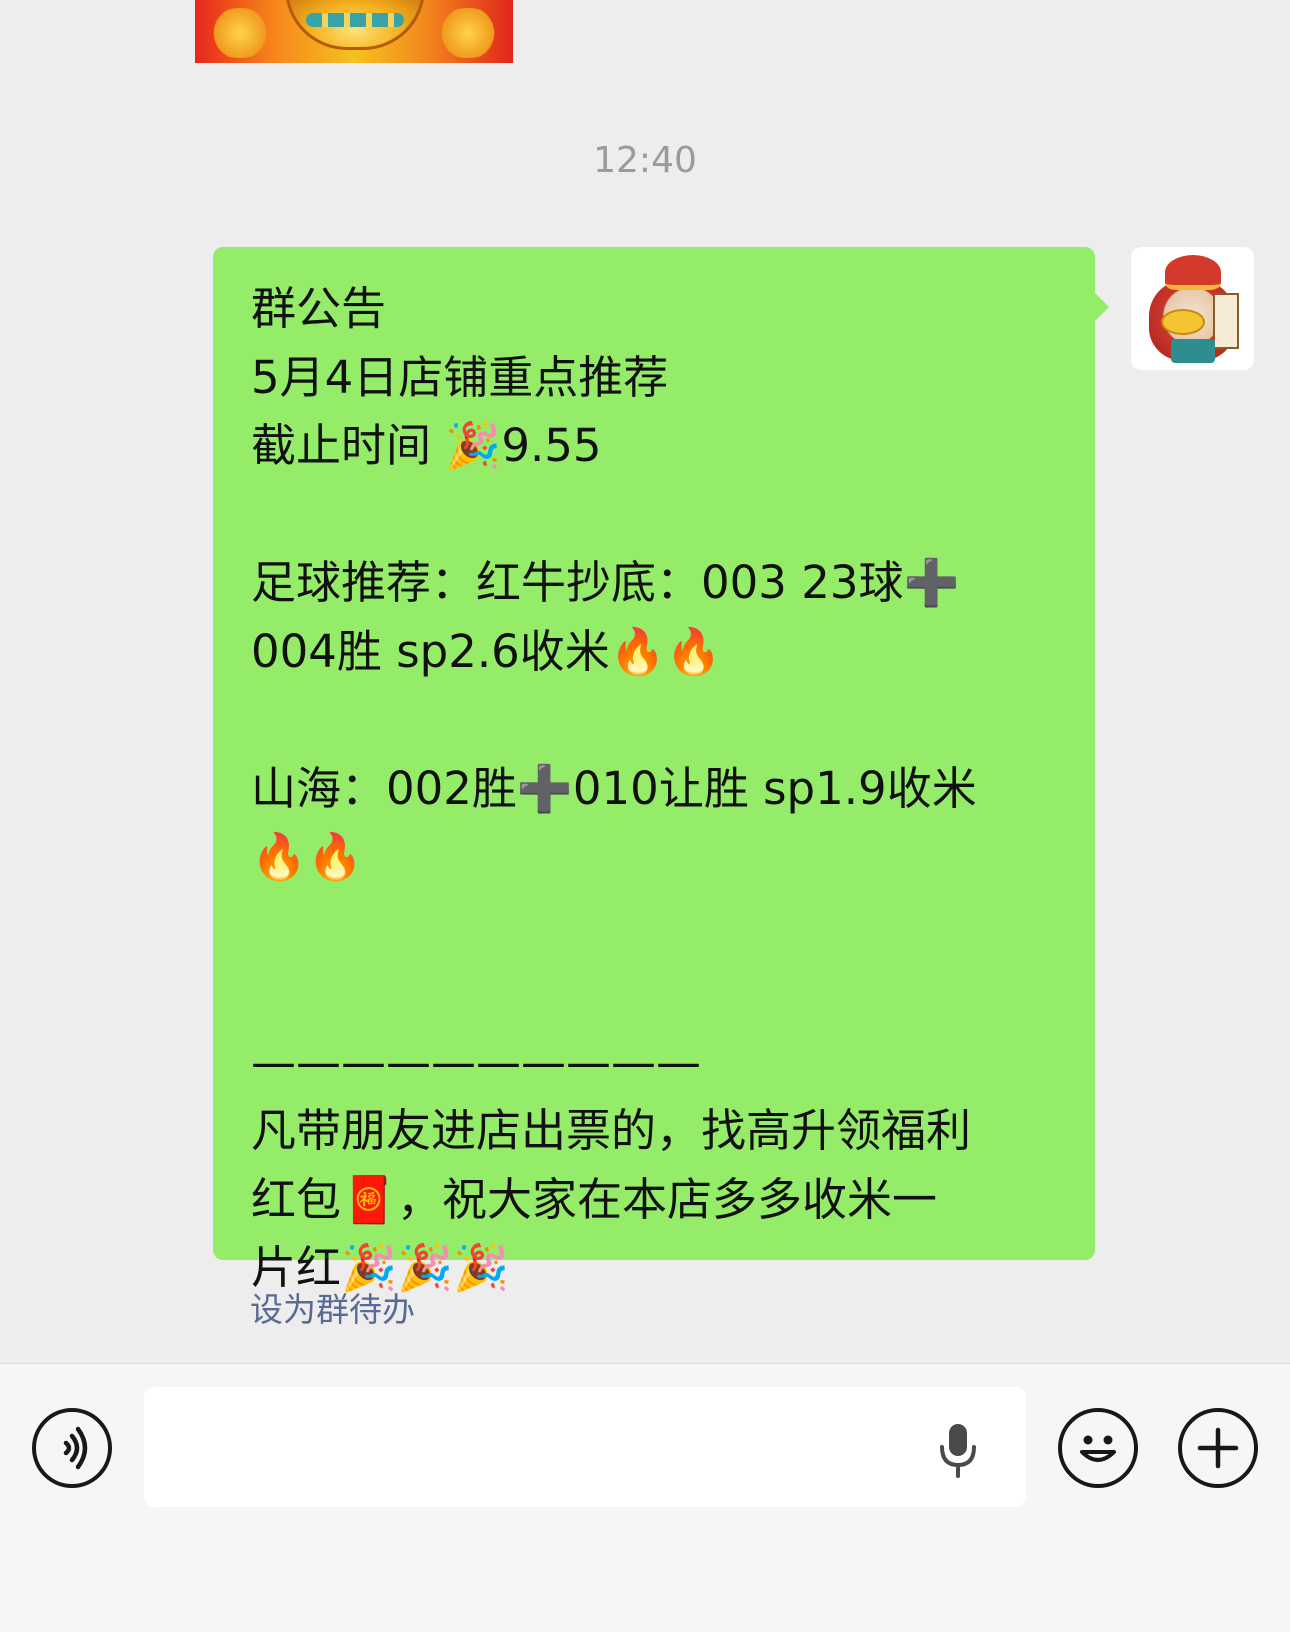  What do you see at coordinates (1226, 321) in the screenshot?
I see `scroll-icon` at bounding box center [1226, 321].